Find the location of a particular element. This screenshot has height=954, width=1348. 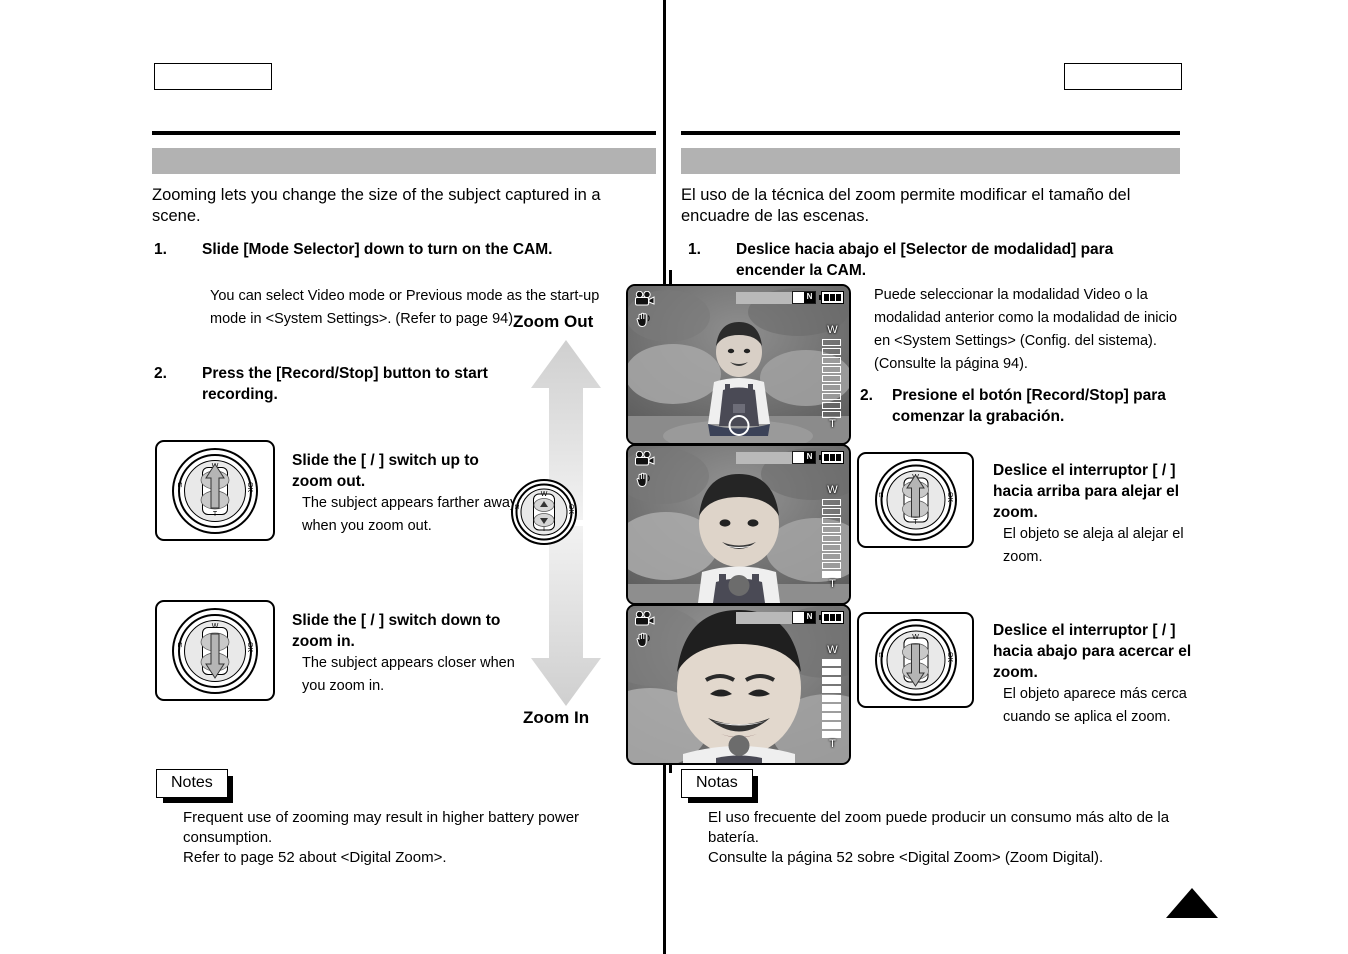

notes-box-right: Notas is located at coordinates (719, 786).